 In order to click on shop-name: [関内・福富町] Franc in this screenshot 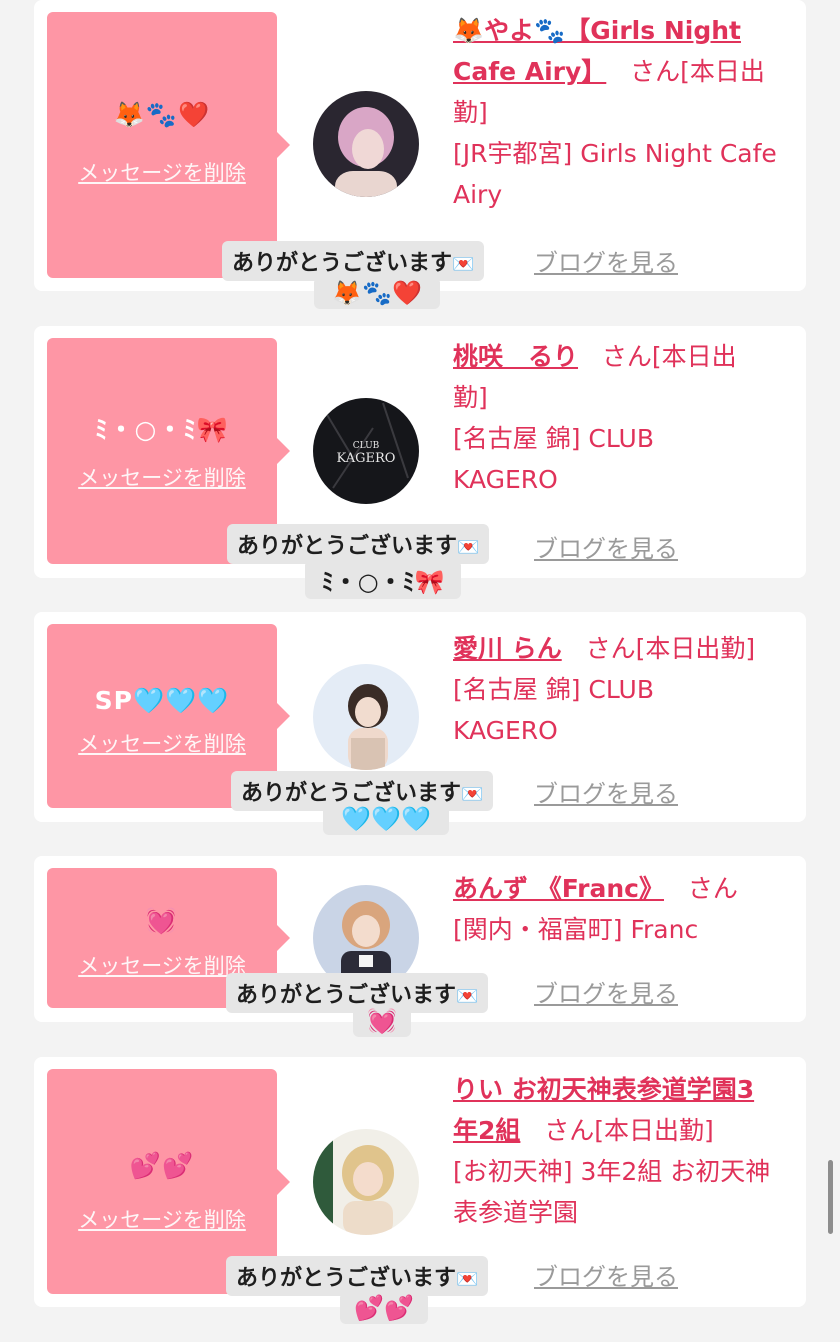, I will do `click(576, 929)`.